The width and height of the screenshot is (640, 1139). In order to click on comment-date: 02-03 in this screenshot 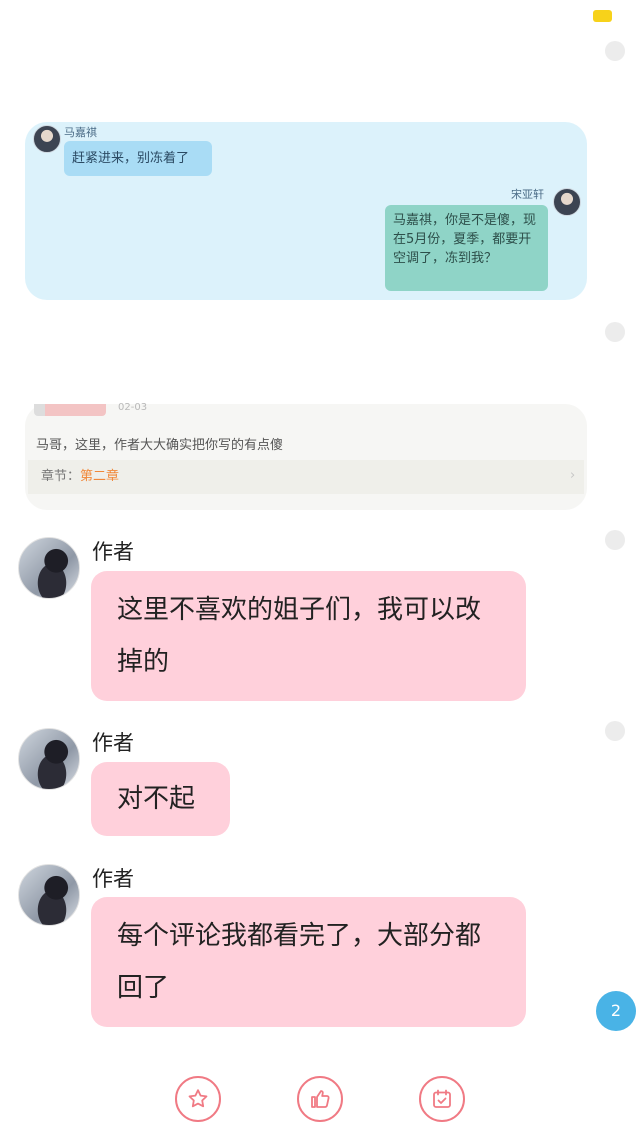, I will do `click(133, 407)`.